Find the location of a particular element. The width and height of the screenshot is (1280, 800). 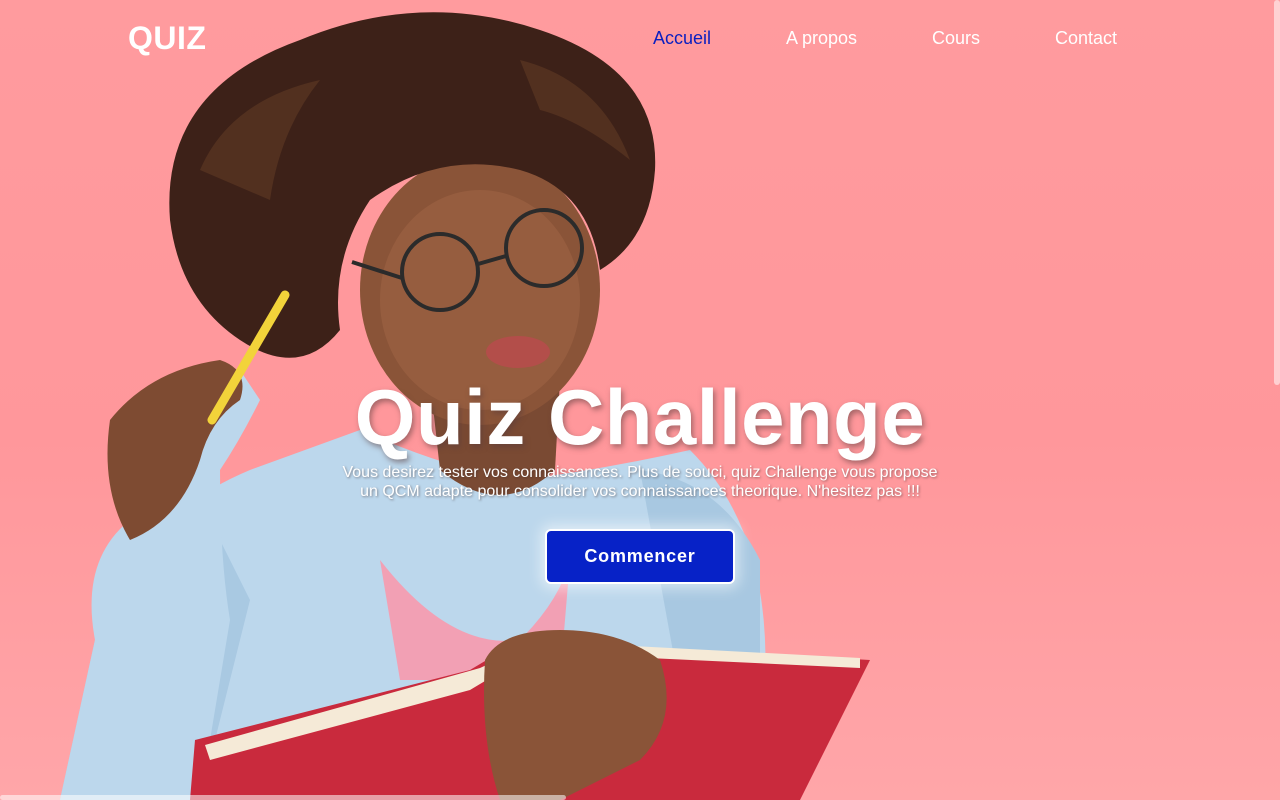

nav-link-a-propos: A propos is located at coordinates (821, 38).